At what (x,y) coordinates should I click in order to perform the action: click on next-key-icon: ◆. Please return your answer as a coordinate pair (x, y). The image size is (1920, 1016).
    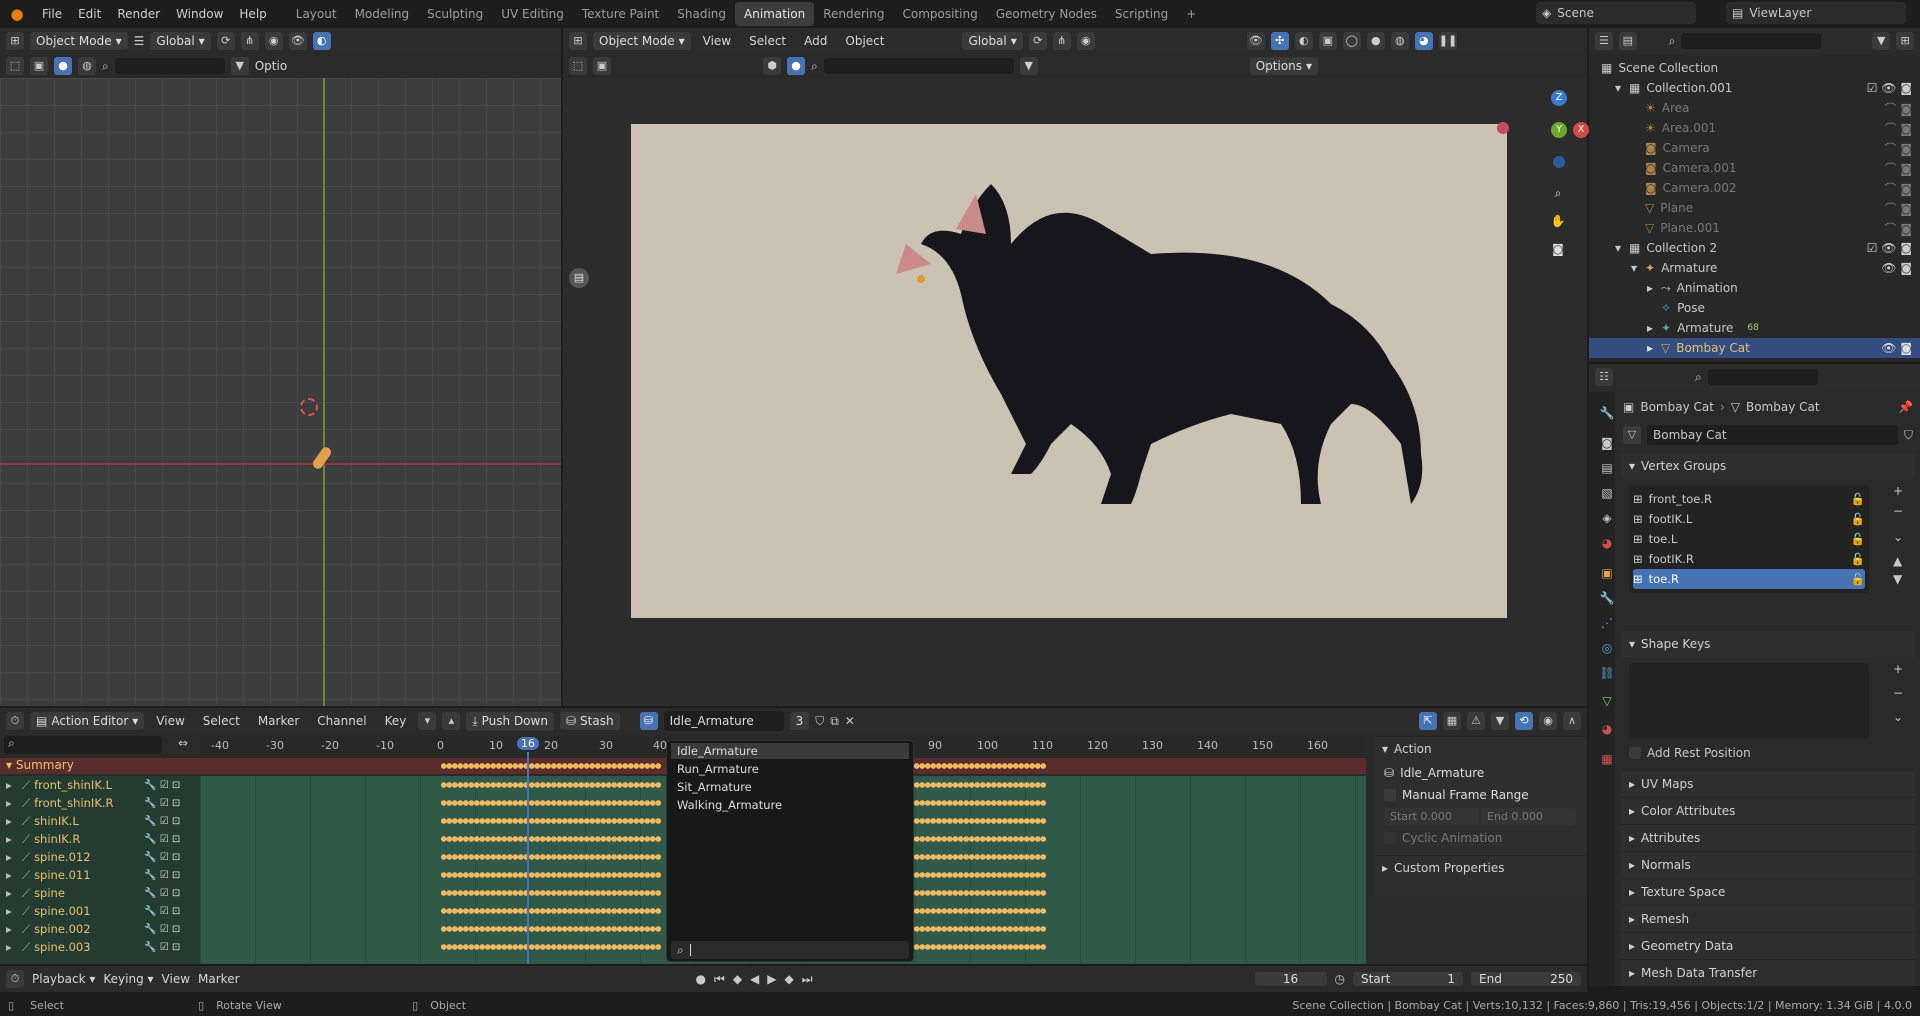
    Looking at the image, I should click on (789, 979).